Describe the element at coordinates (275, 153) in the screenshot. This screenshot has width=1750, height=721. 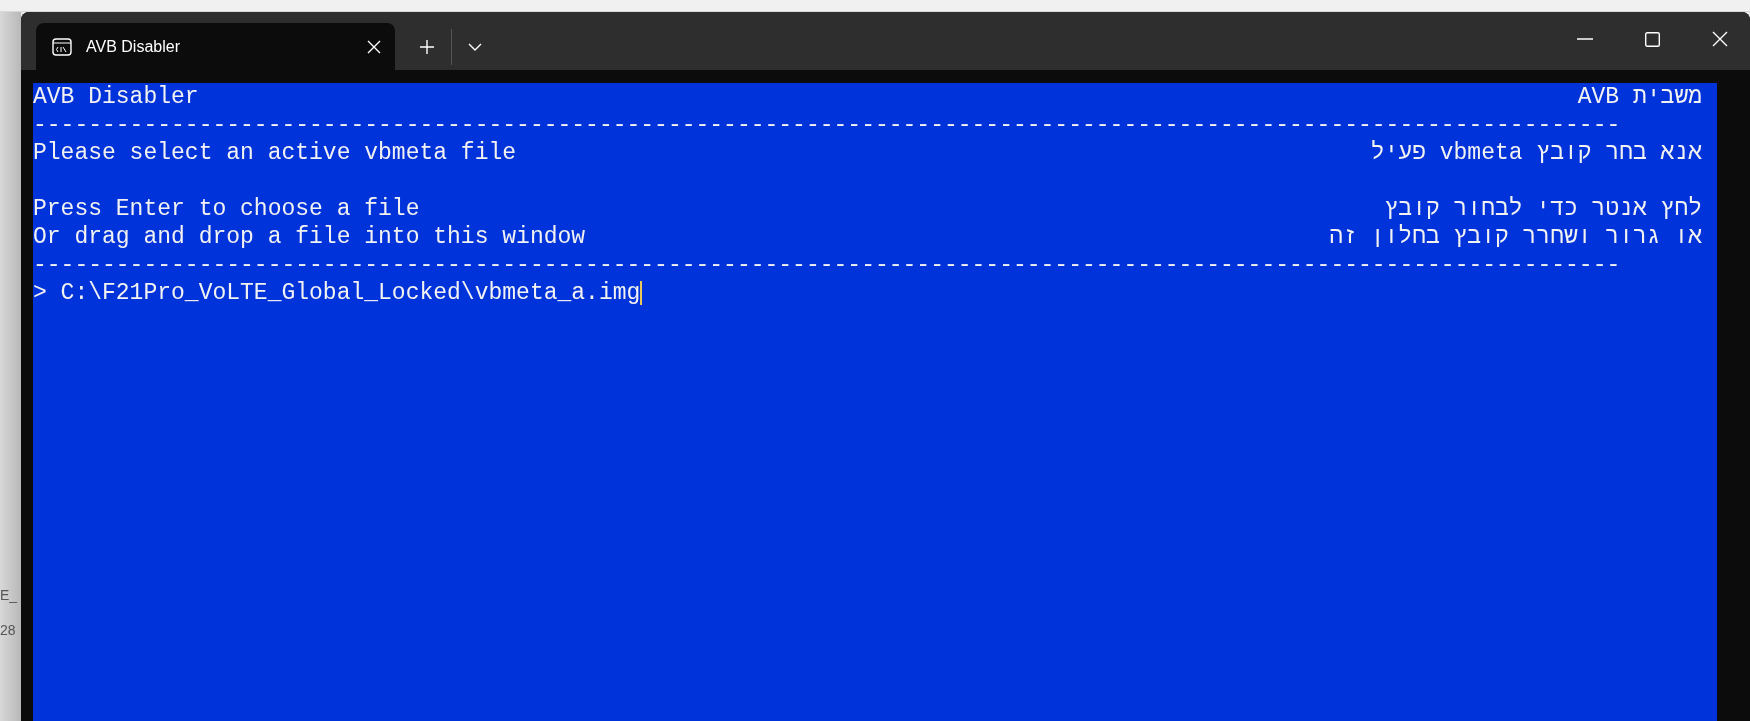
I see `terminal-text: Please select an active vbmeta file` at that location.